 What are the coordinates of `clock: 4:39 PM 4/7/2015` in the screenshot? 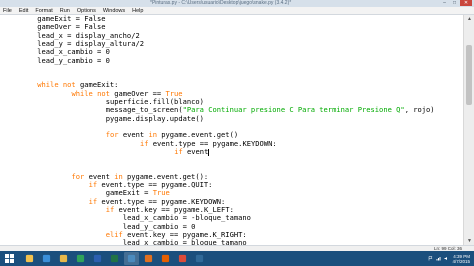 It's located at (461, 259).